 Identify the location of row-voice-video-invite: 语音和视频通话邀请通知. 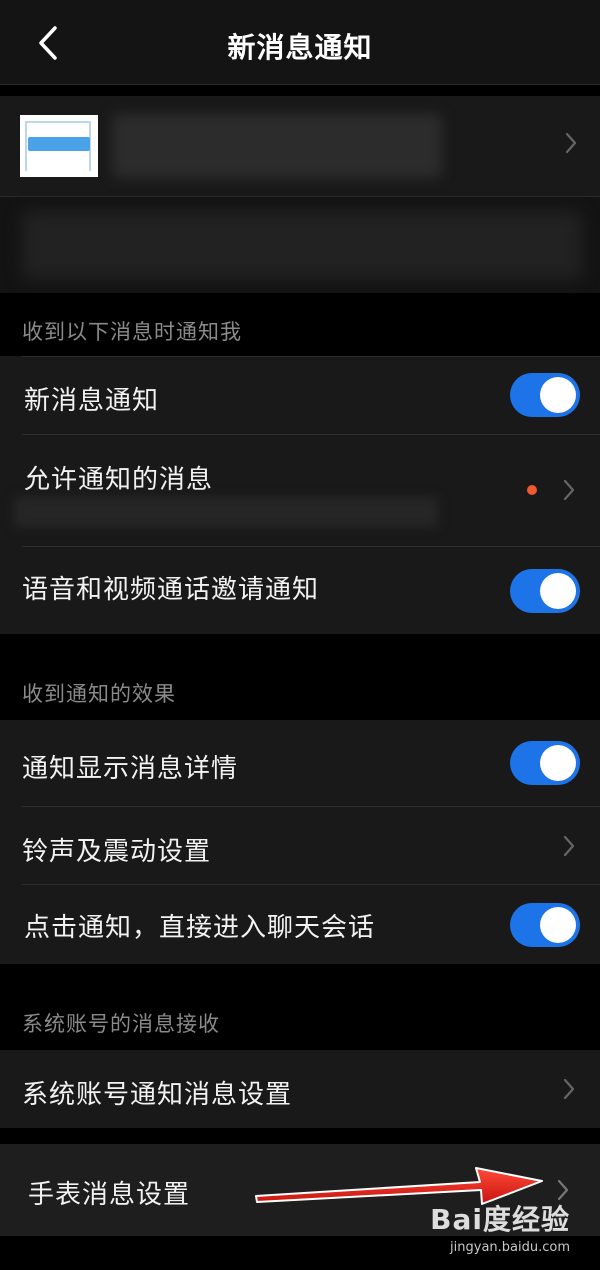
(300, 590).